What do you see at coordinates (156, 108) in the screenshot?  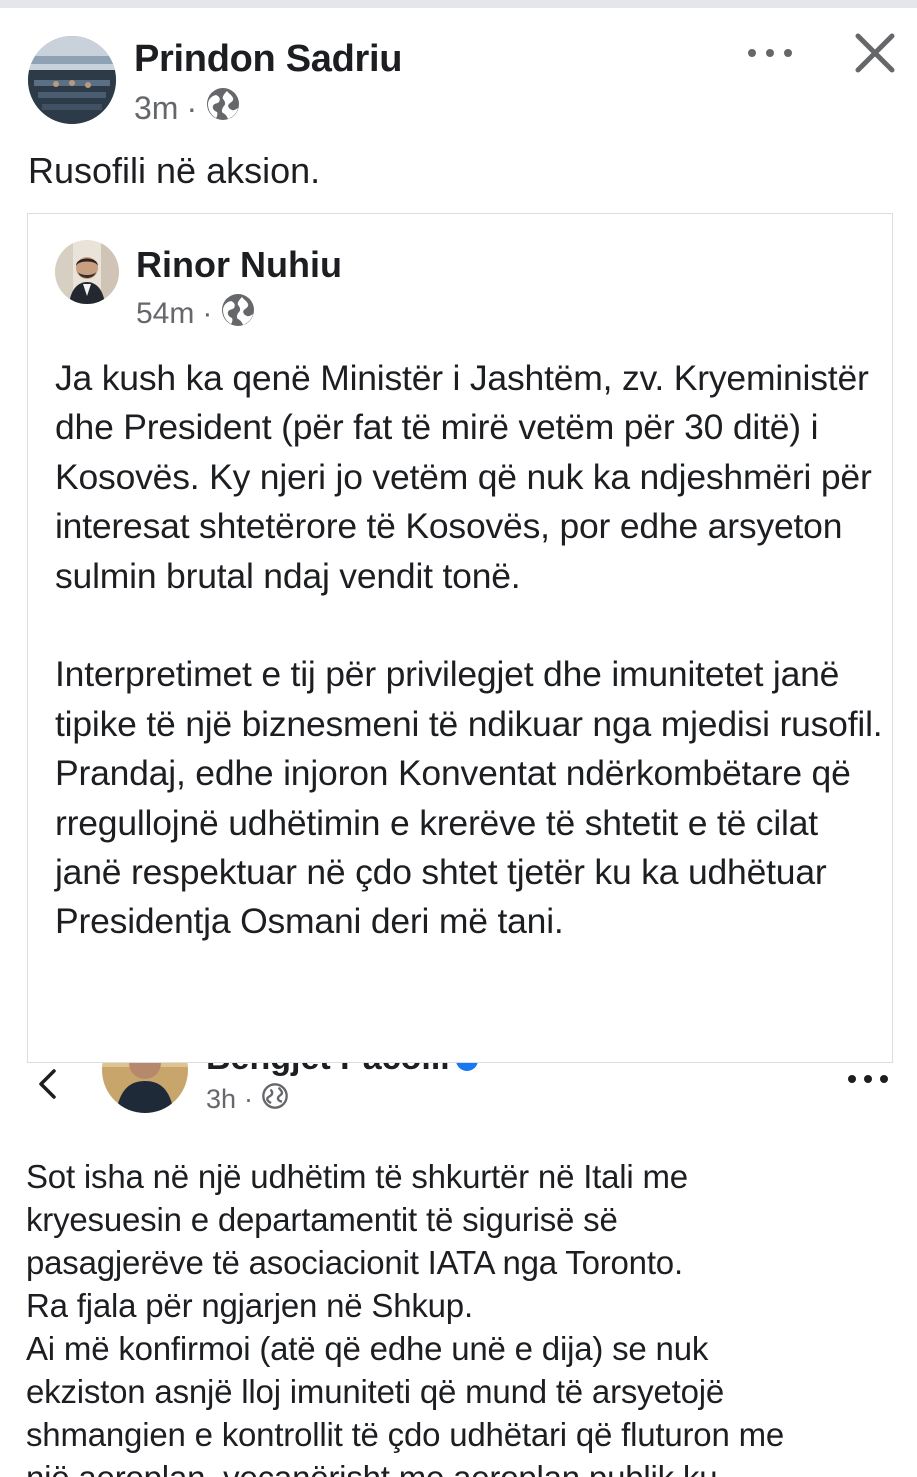 I see `post-time: 3m` at bounding box center [156, 108].